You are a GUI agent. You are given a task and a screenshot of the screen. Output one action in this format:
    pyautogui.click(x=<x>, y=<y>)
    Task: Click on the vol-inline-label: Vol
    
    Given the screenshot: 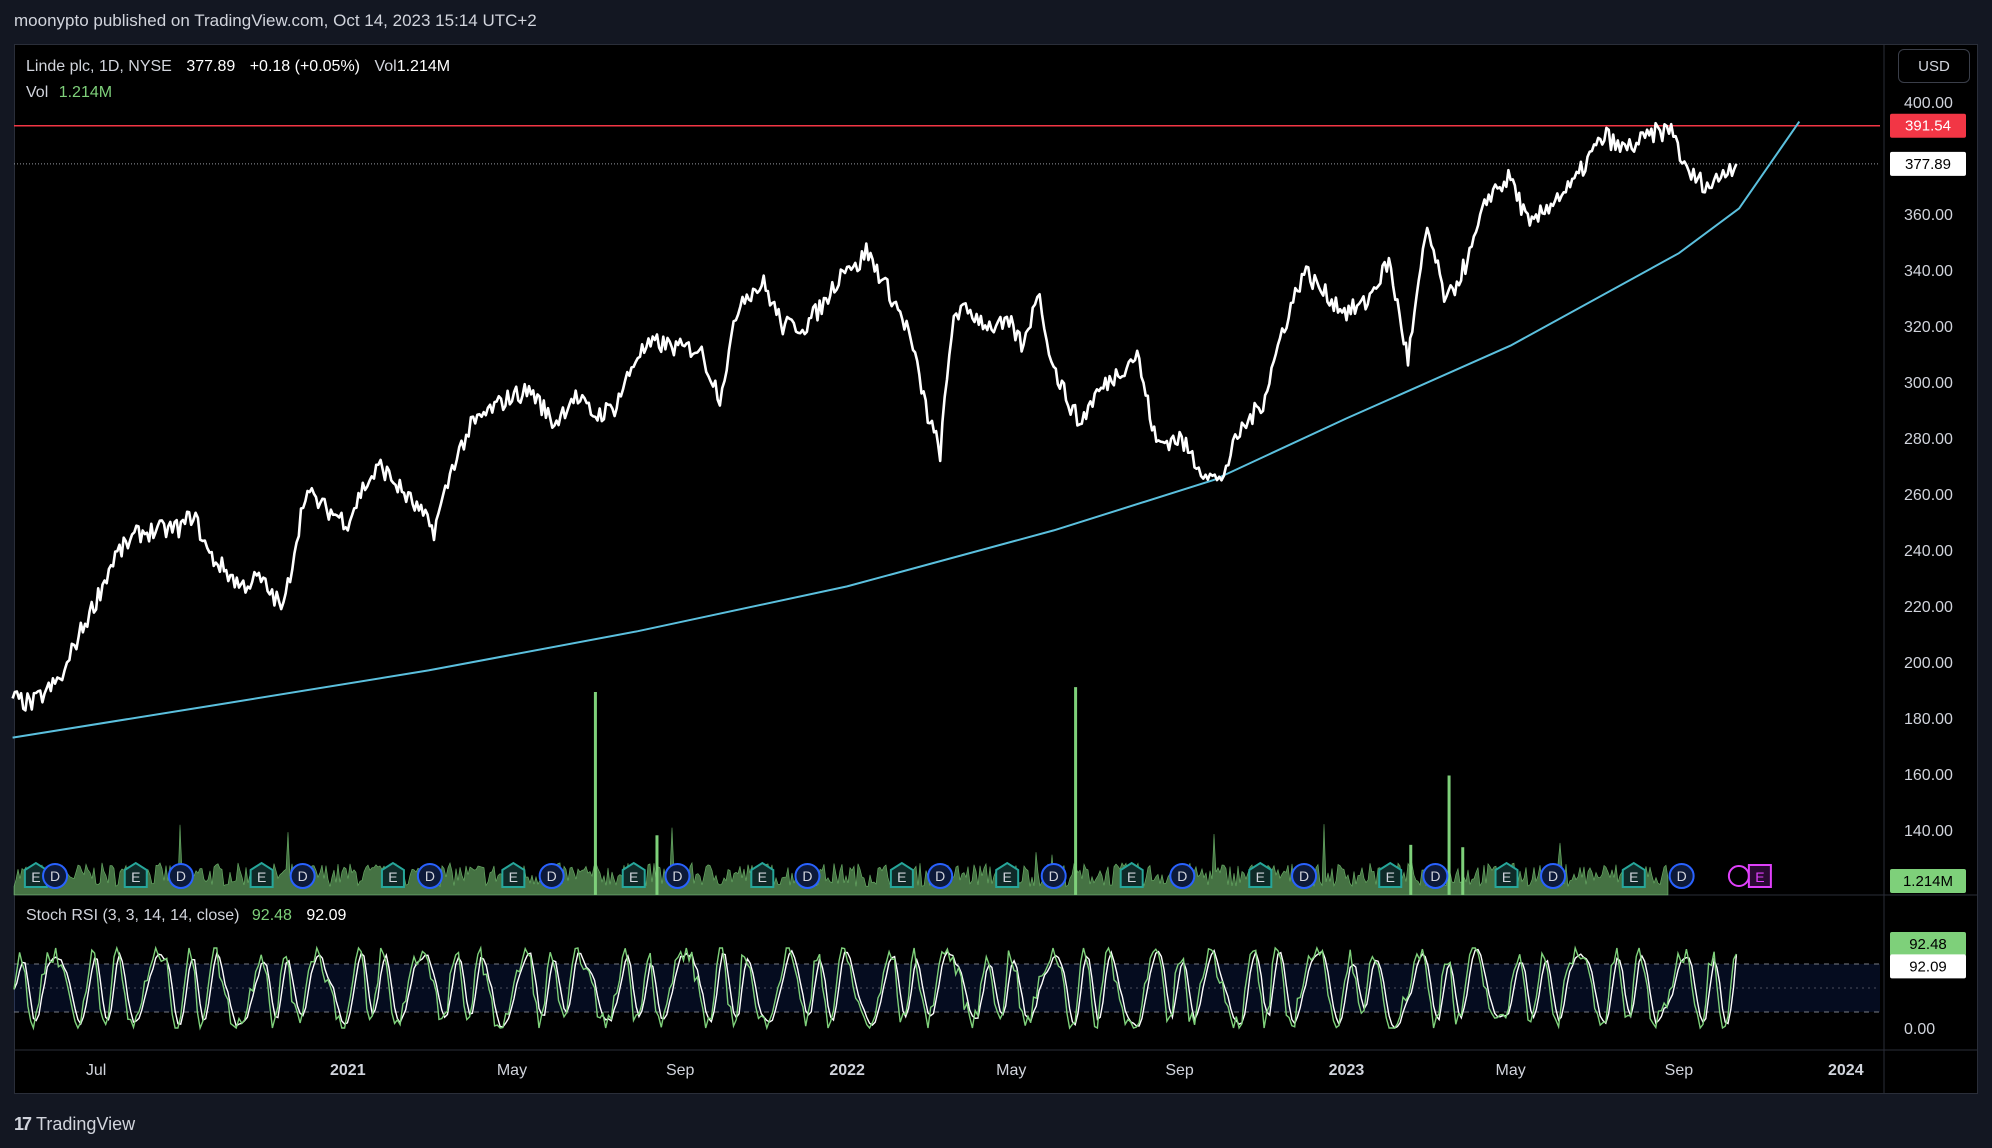 What is the action you would take?
    pyautogui.click(x=385, y=66)
    